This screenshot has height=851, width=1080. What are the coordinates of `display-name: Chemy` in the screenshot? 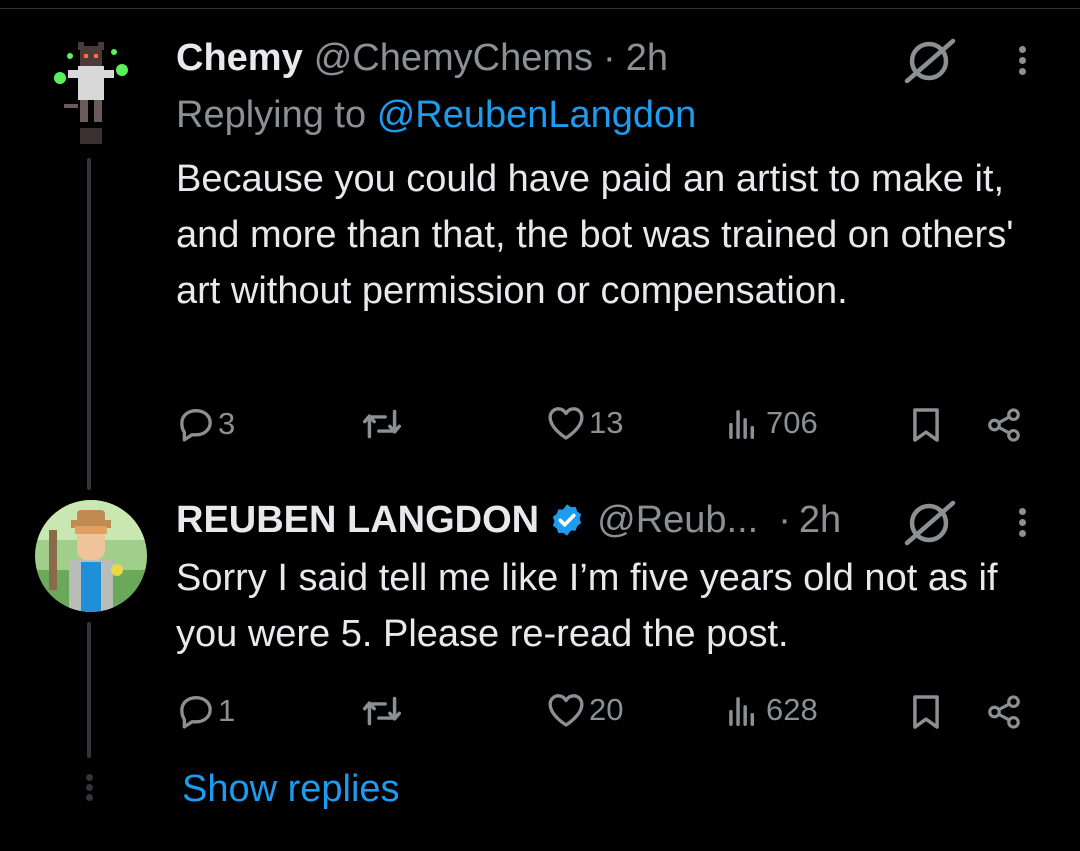 It's located at (239, 58).